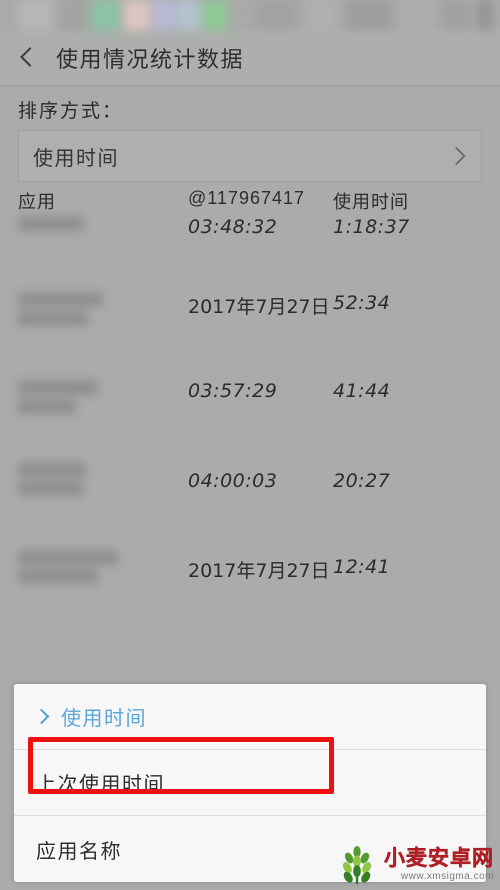  I want to click on cell-last-used: 03:57:29, so click(233, 391).